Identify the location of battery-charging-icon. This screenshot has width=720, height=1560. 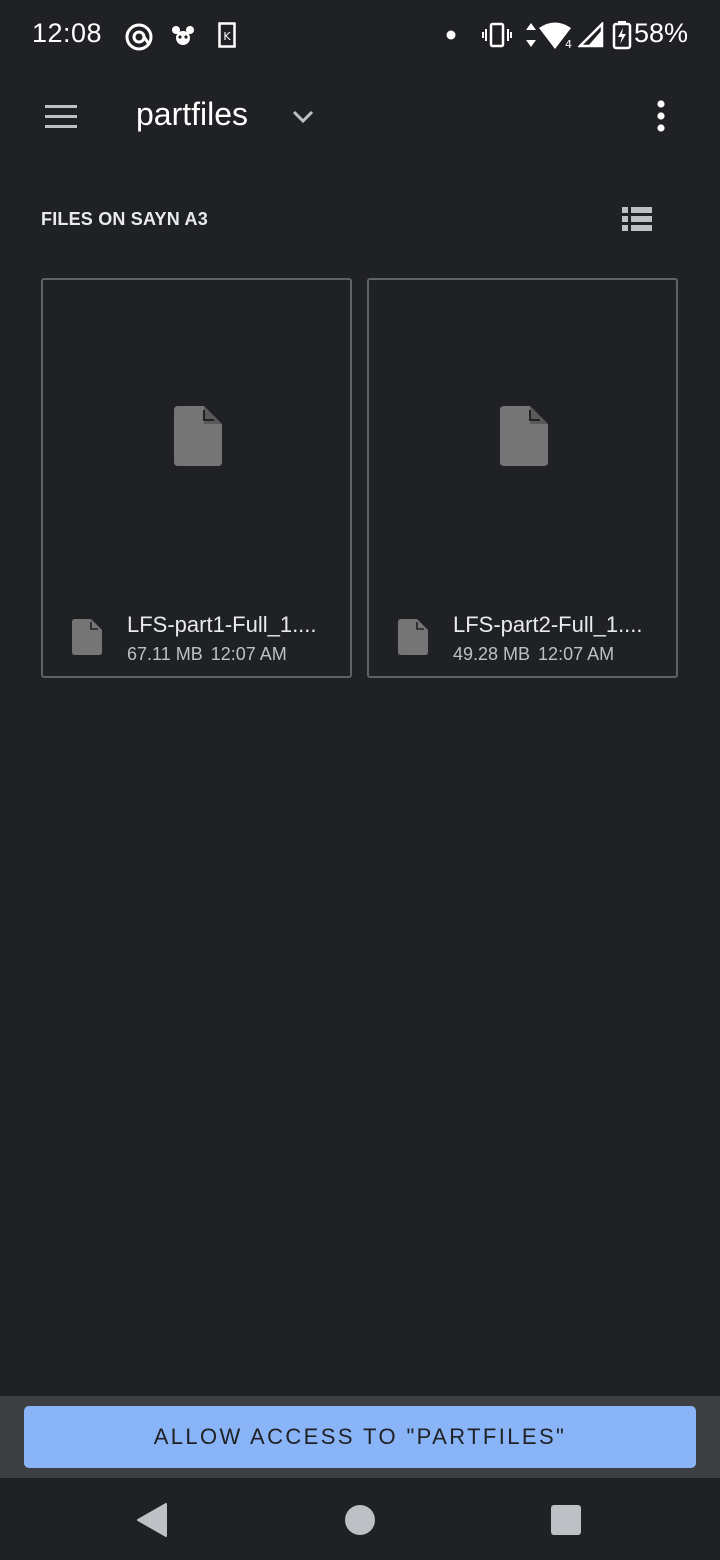
(622, 35).